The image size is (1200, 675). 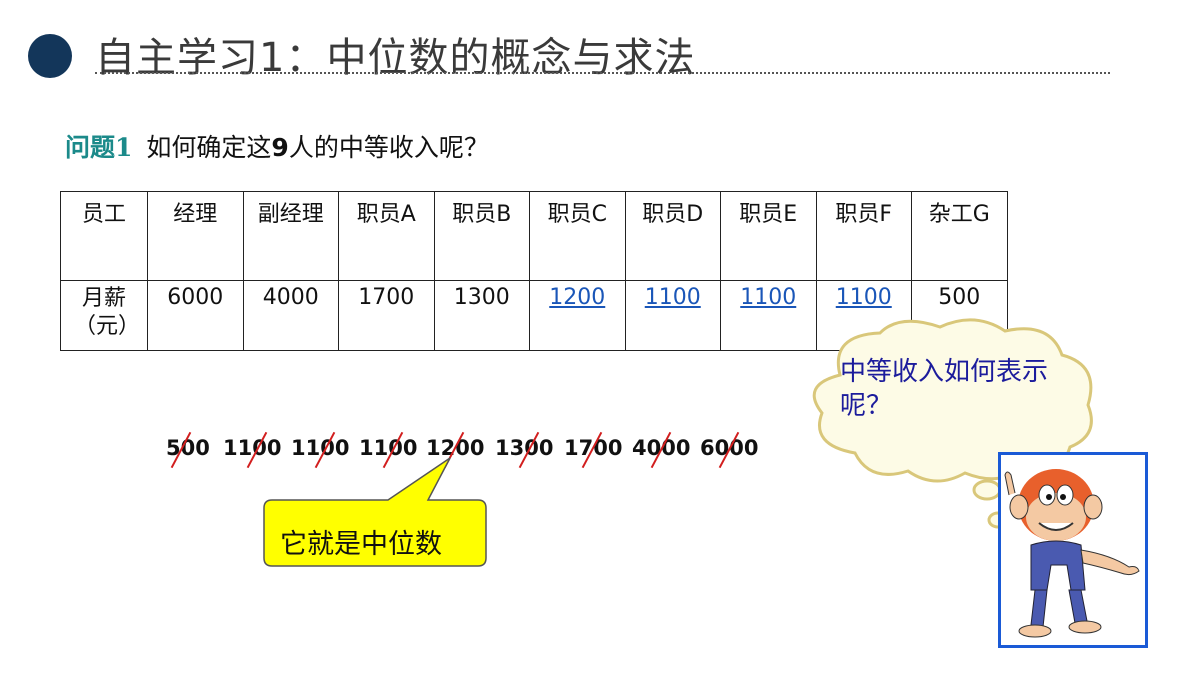 I want to click on salary-cell: 6000, so click(x=195, y=315).